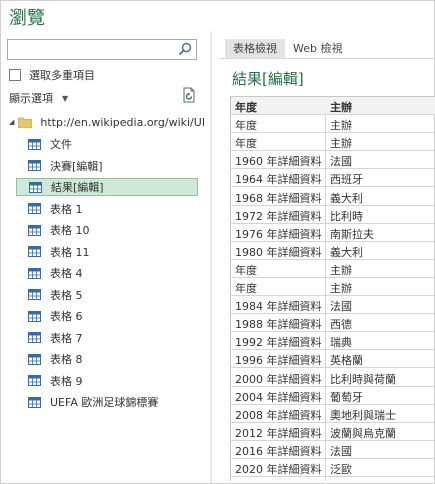 Image resolution: width=435 pixels, height=484 pixels. What do you see at coordinates (77, 187) in the screenshot?
I see `tree-item-label: 結果[編輯]` at bounding box center [77, 187].